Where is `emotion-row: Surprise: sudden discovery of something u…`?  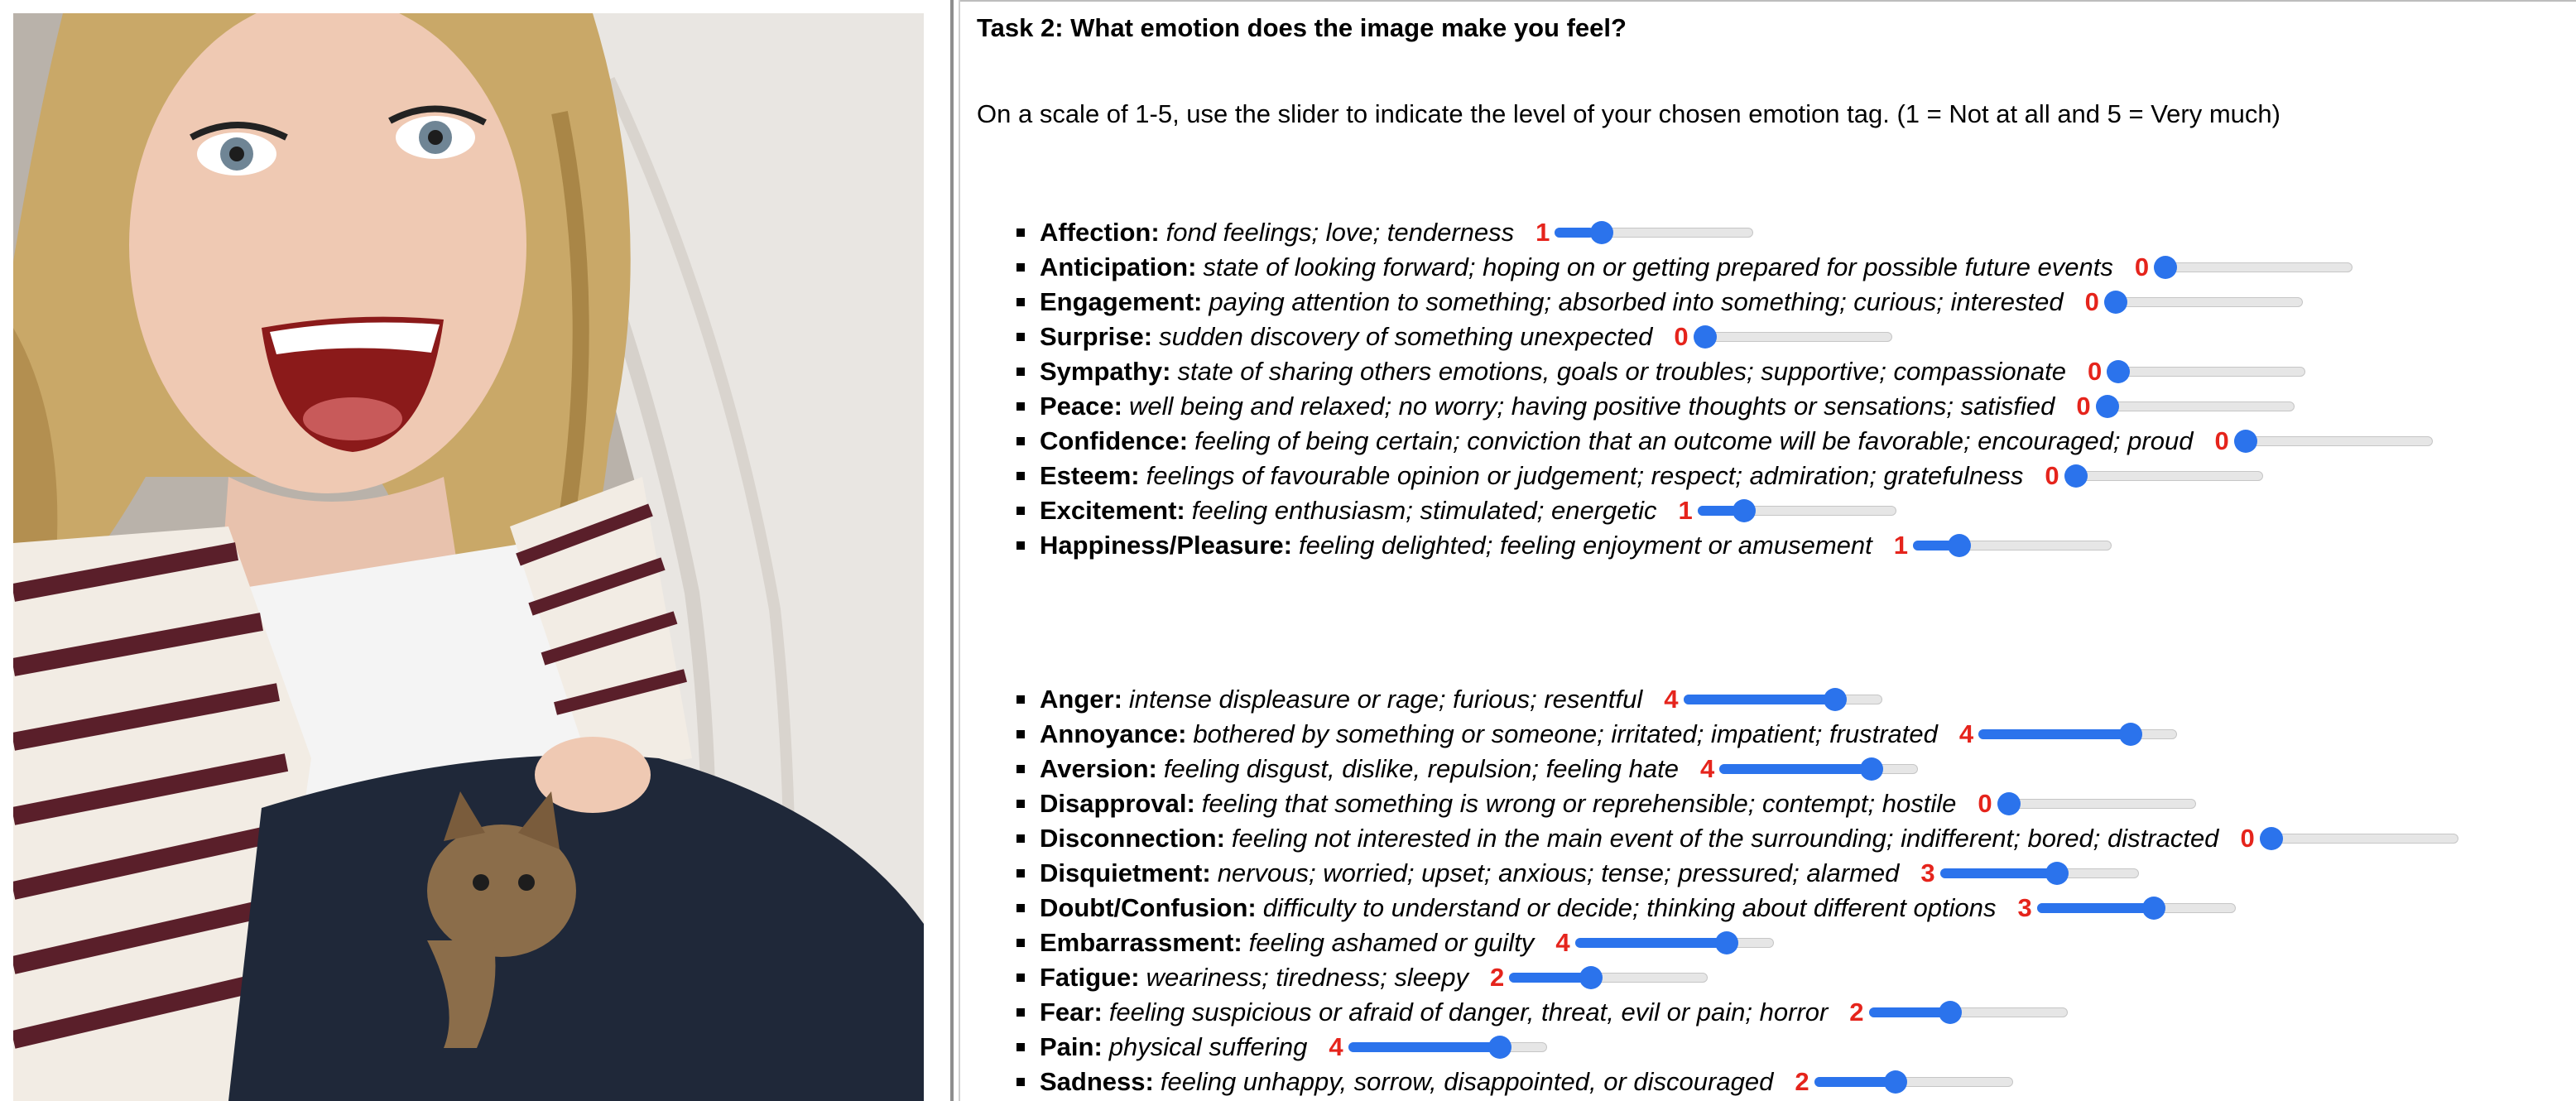
emotion-row: Surprise: sudden discovery of something u… is located at coordinates (1705, 337).